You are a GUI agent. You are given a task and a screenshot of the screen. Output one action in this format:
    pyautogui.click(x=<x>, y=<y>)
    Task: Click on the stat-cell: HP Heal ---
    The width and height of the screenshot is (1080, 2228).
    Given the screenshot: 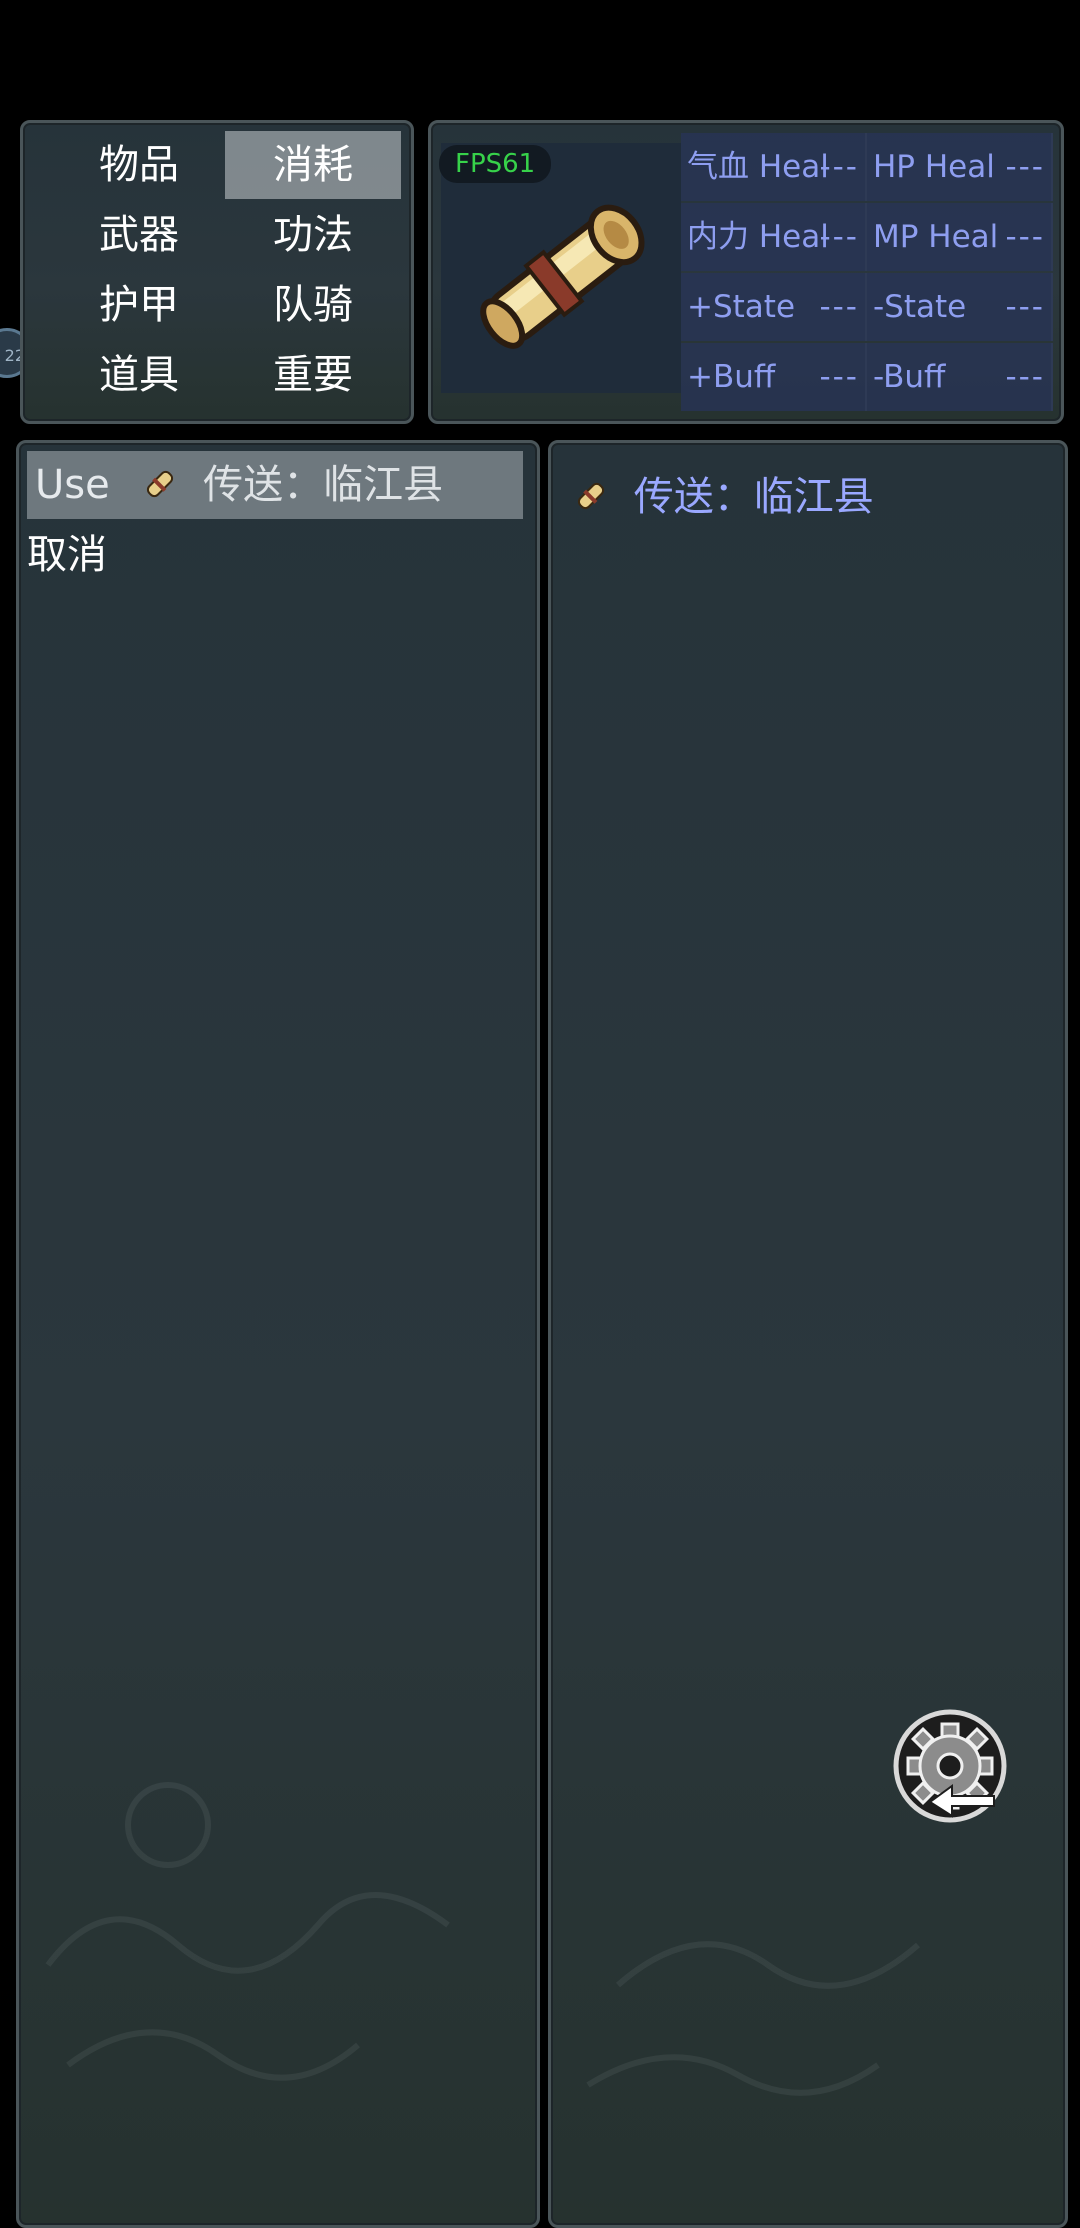 What is the action you would take?
    pyautogui.click(x=960, y=167)
    